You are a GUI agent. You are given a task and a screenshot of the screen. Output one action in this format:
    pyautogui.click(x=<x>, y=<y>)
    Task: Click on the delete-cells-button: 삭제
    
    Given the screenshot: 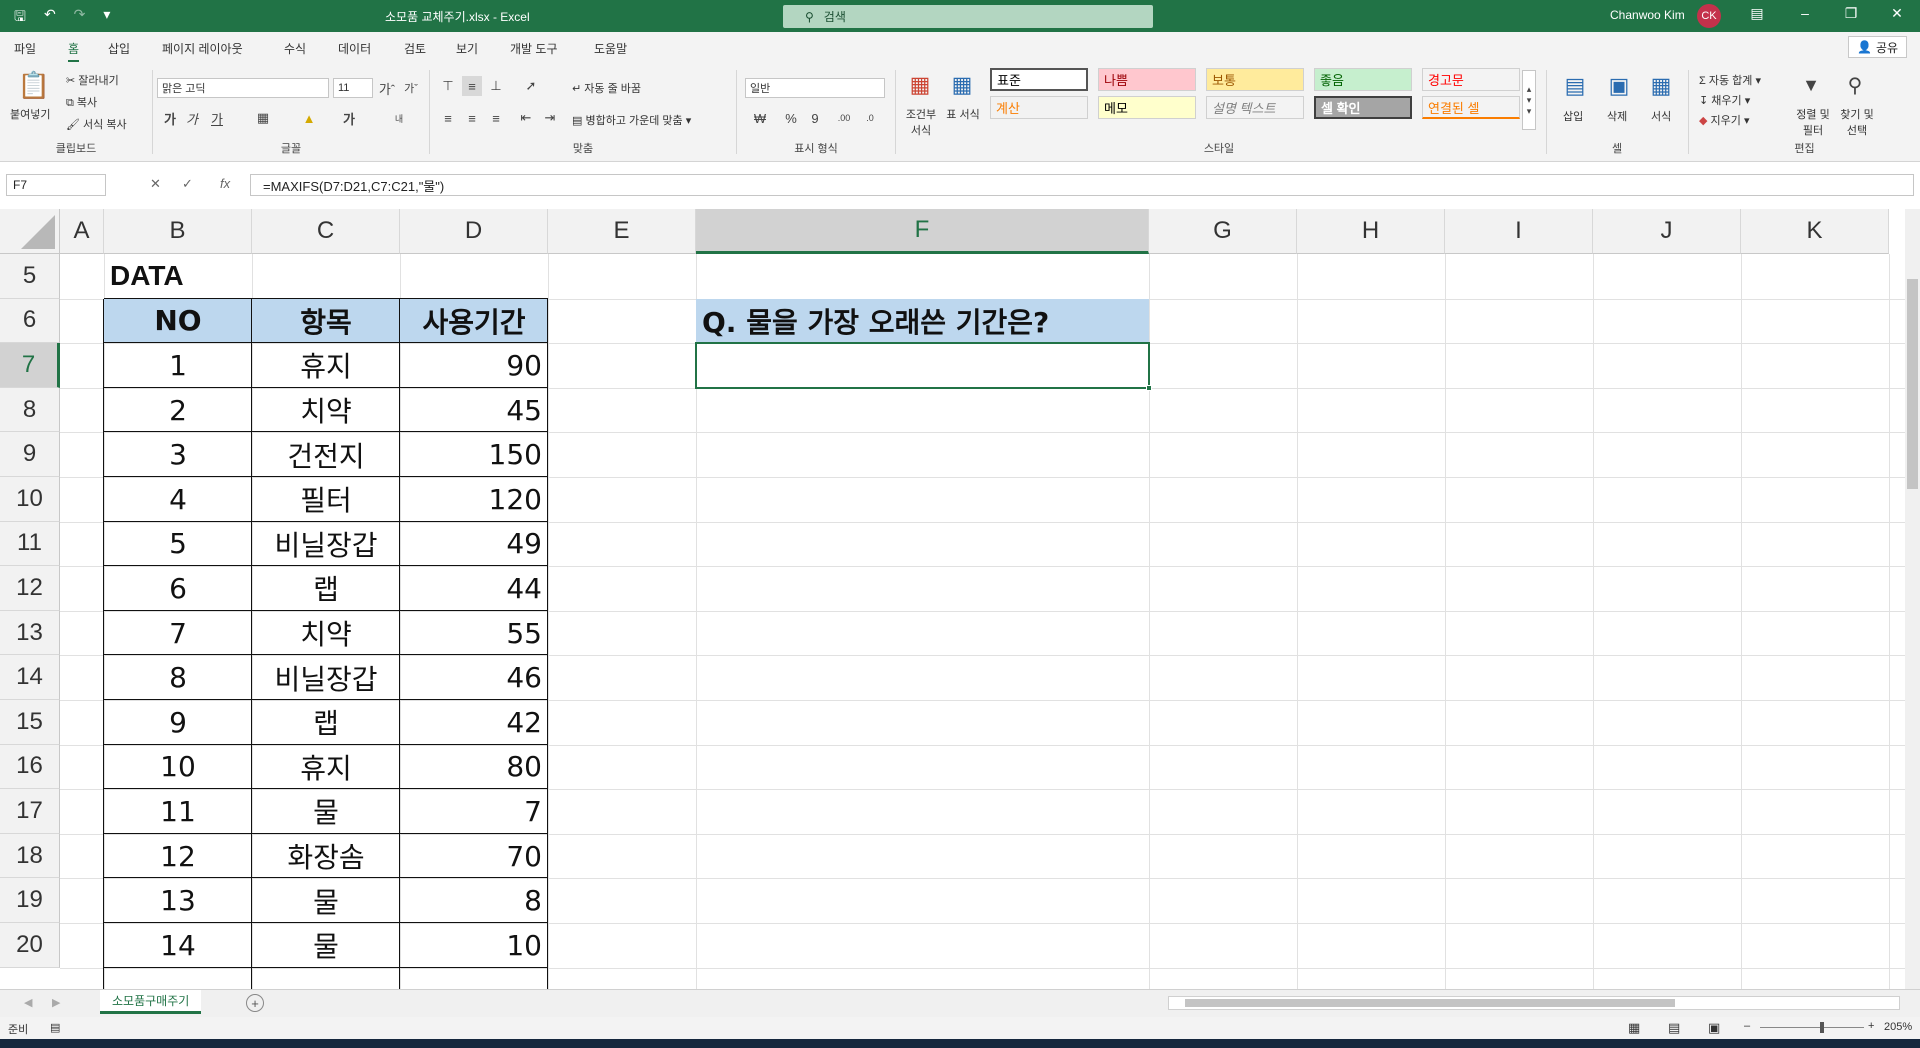 What is the action you would take?
    pyautogui.click(x=1617, y=116)
    